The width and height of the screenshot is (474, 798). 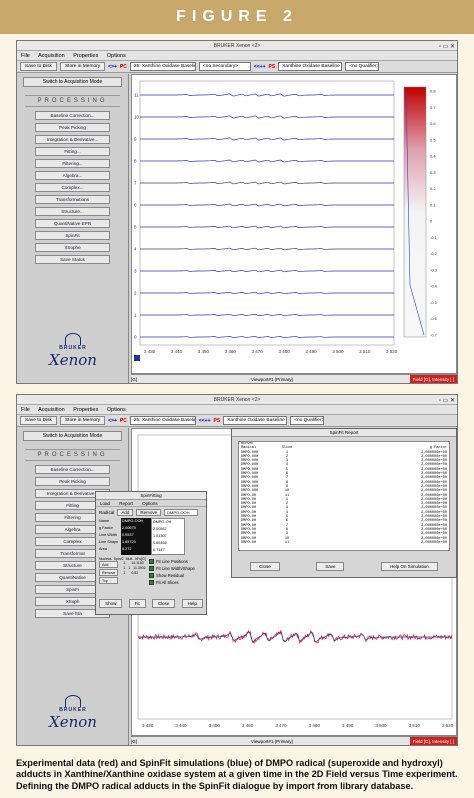 I want to click on x-tick-label: 3 460, so click(x=248, y=725).